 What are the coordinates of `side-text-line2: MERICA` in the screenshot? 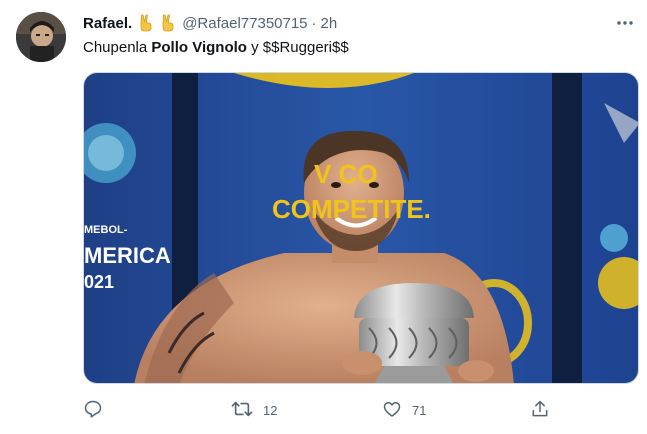 It's located at (127, 255).